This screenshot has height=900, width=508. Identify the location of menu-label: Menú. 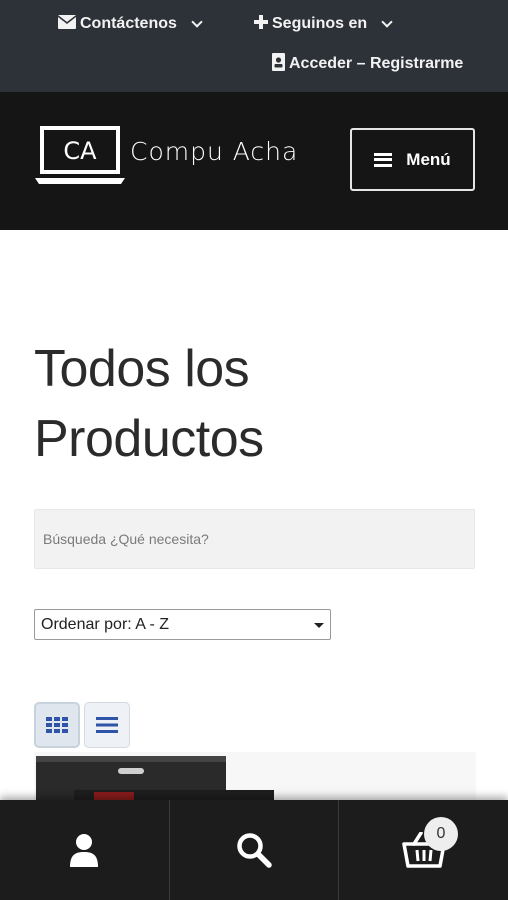
(428, 159).